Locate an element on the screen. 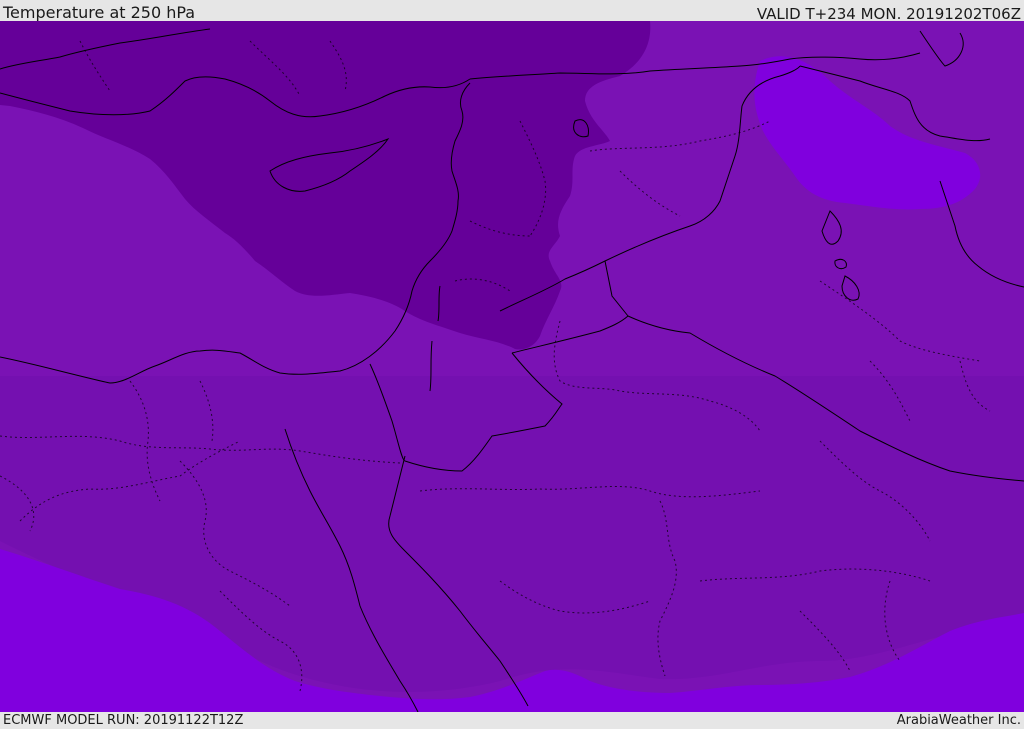 Image resolution: width=1024 pixels, height=729 pixels. model-run: ECMWF MODEL RUN: 20191122T12Z is located at coordinates (123, 720).